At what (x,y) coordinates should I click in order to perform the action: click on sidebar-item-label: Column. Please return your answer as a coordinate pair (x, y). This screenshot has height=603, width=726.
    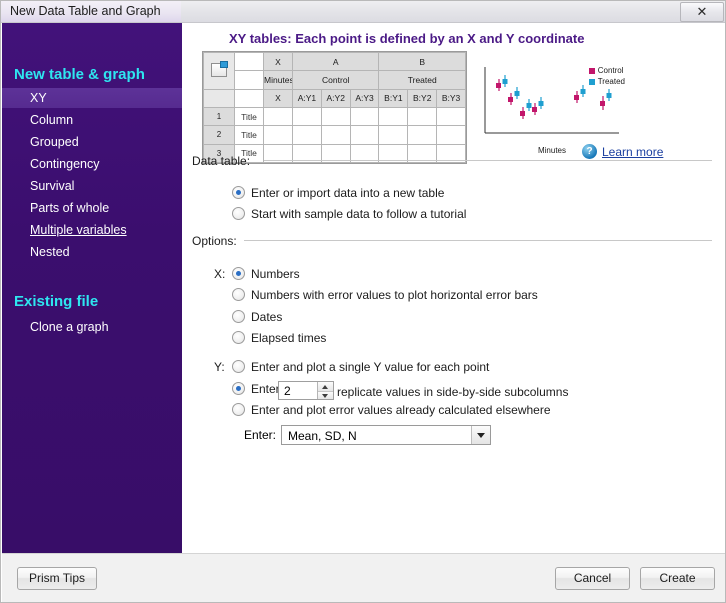
    Looking at the image, I should click on (52, 120).